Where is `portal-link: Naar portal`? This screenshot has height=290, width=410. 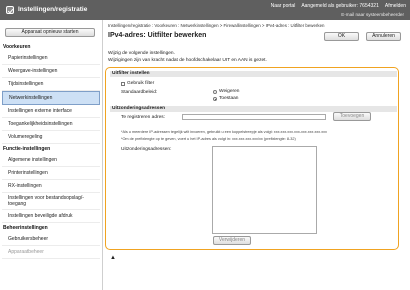
portal-link: Naar portal is located at coordinates (283, 6).